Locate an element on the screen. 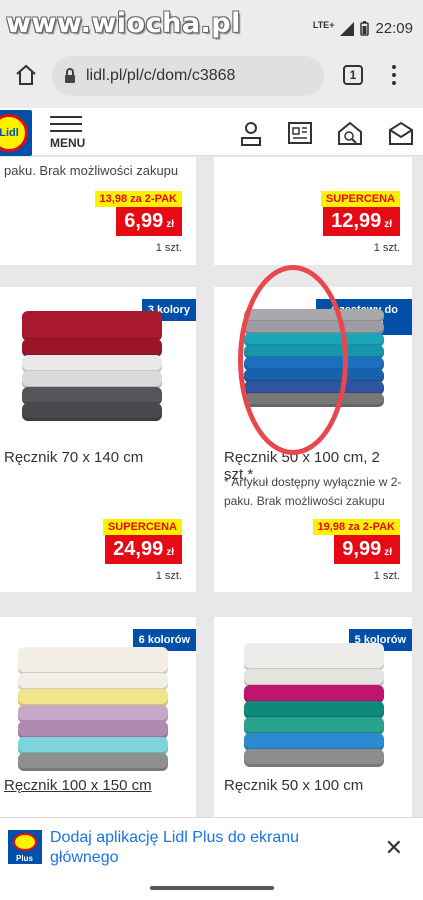 The width and height of the screenshot is (423, 900). price: 24,99 zł is located at coordinates (143, 549).